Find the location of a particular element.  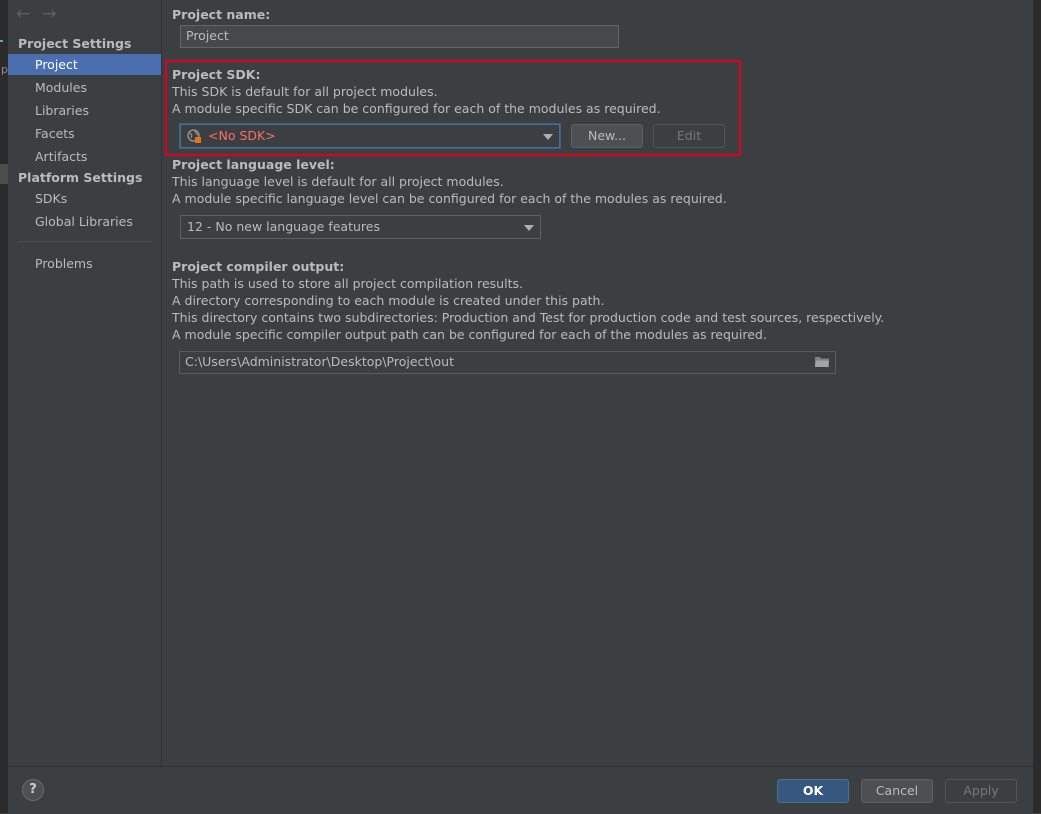

folder-icon is located at coordinates (822, 361).